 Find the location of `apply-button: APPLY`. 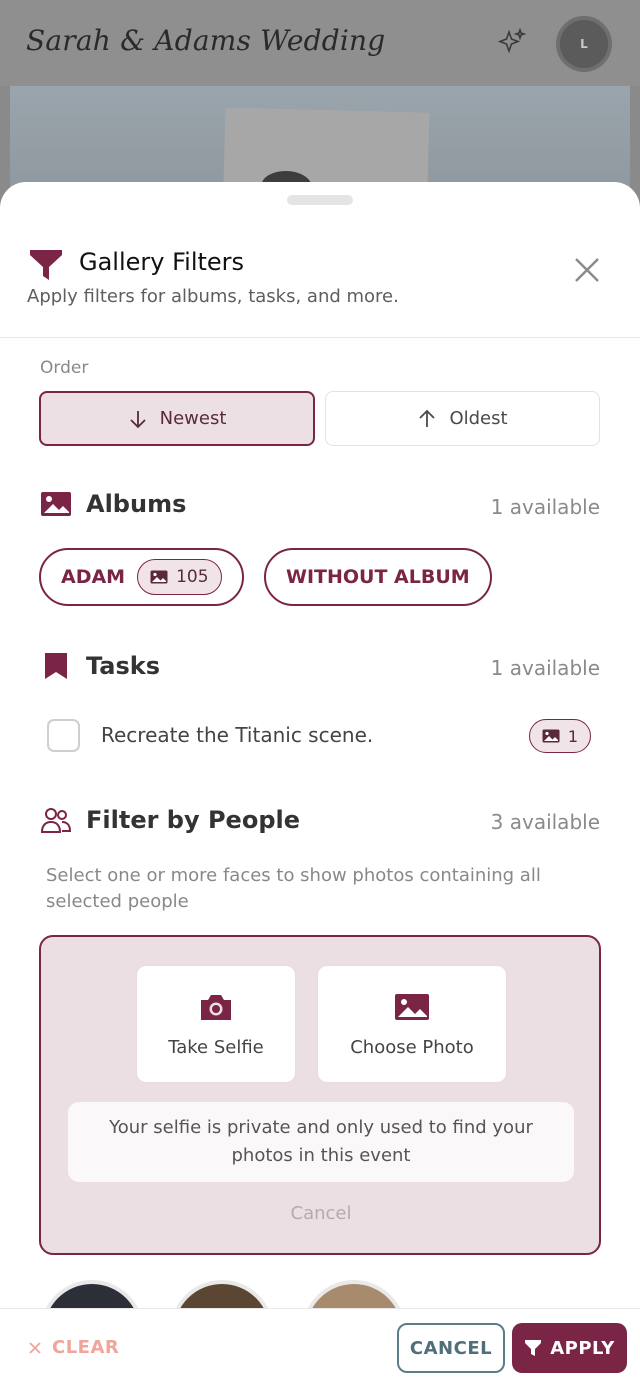

apply-button: APPLY is located at coordinates (569, 1348).